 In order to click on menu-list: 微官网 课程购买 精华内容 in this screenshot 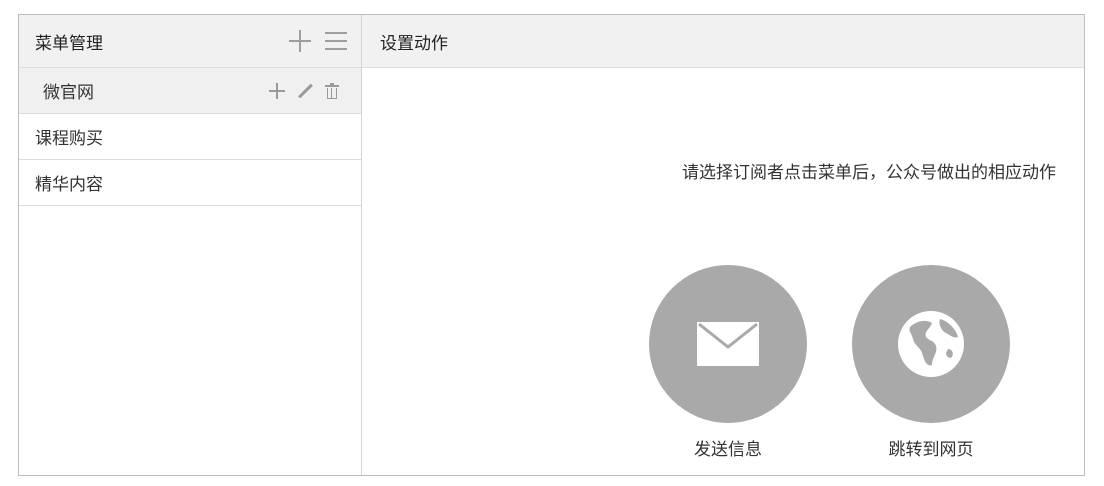, I will do `click(190, 137)`.